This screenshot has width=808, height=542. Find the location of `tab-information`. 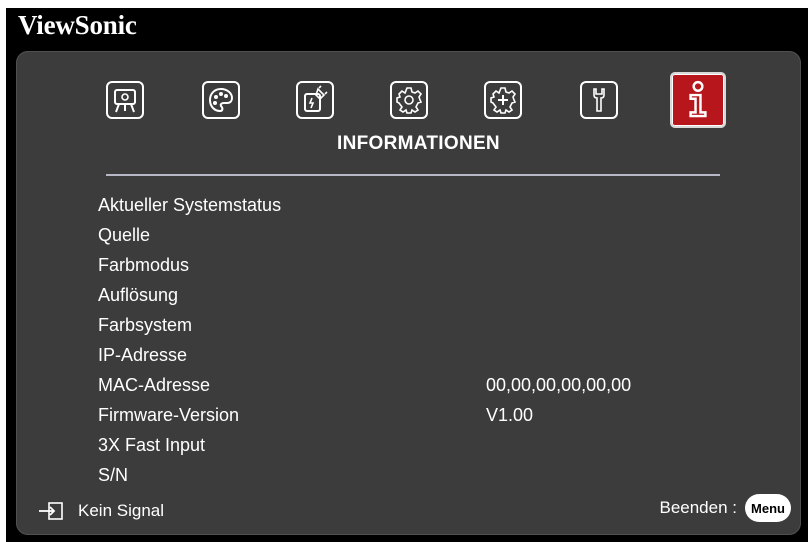

tab-information is located at coordinates (698, 100).